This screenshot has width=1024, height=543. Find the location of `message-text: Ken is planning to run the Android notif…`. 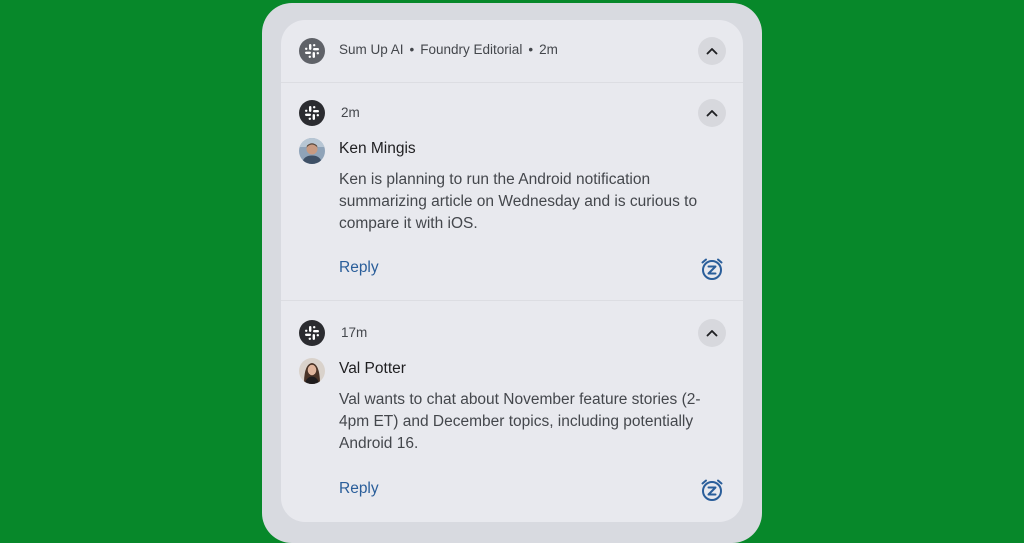

message-text: Ken is planning to run the Android notif… is located at coordinates (518, 201).